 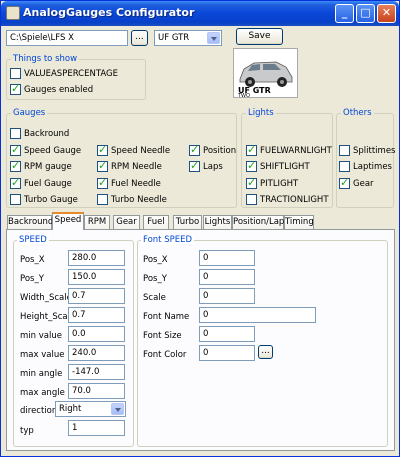 I want to click on font-name-input: 0, so click(x=257, y=315).